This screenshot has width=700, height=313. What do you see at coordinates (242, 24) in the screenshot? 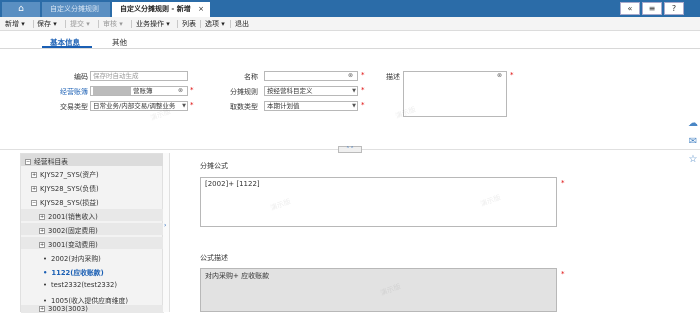
I see `exit-menu: 退出` at bounding box center [242, 24].